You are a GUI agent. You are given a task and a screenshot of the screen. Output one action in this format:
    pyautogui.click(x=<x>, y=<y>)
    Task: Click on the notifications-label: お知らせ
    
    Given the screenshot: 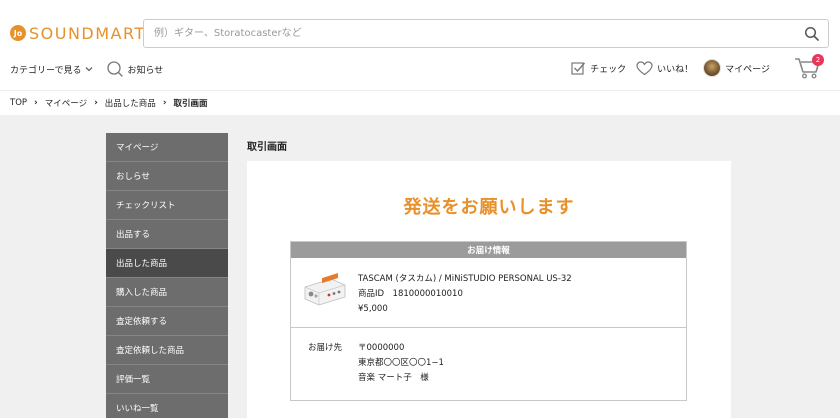 What is the action you would take?
    pyautogui.click(x=145, y=70)
    